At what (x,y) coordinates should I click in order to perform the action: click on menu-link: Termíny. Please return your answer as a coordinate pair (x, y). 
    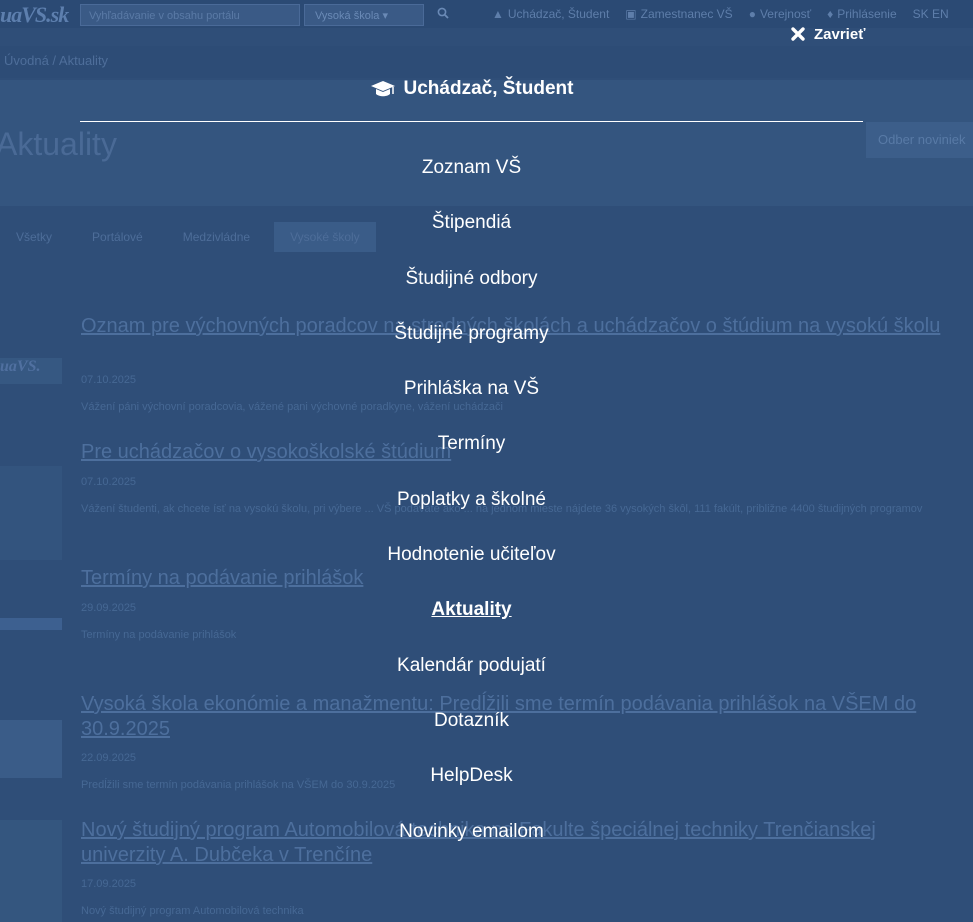
    Looking at the image, I should click on (472, 444).